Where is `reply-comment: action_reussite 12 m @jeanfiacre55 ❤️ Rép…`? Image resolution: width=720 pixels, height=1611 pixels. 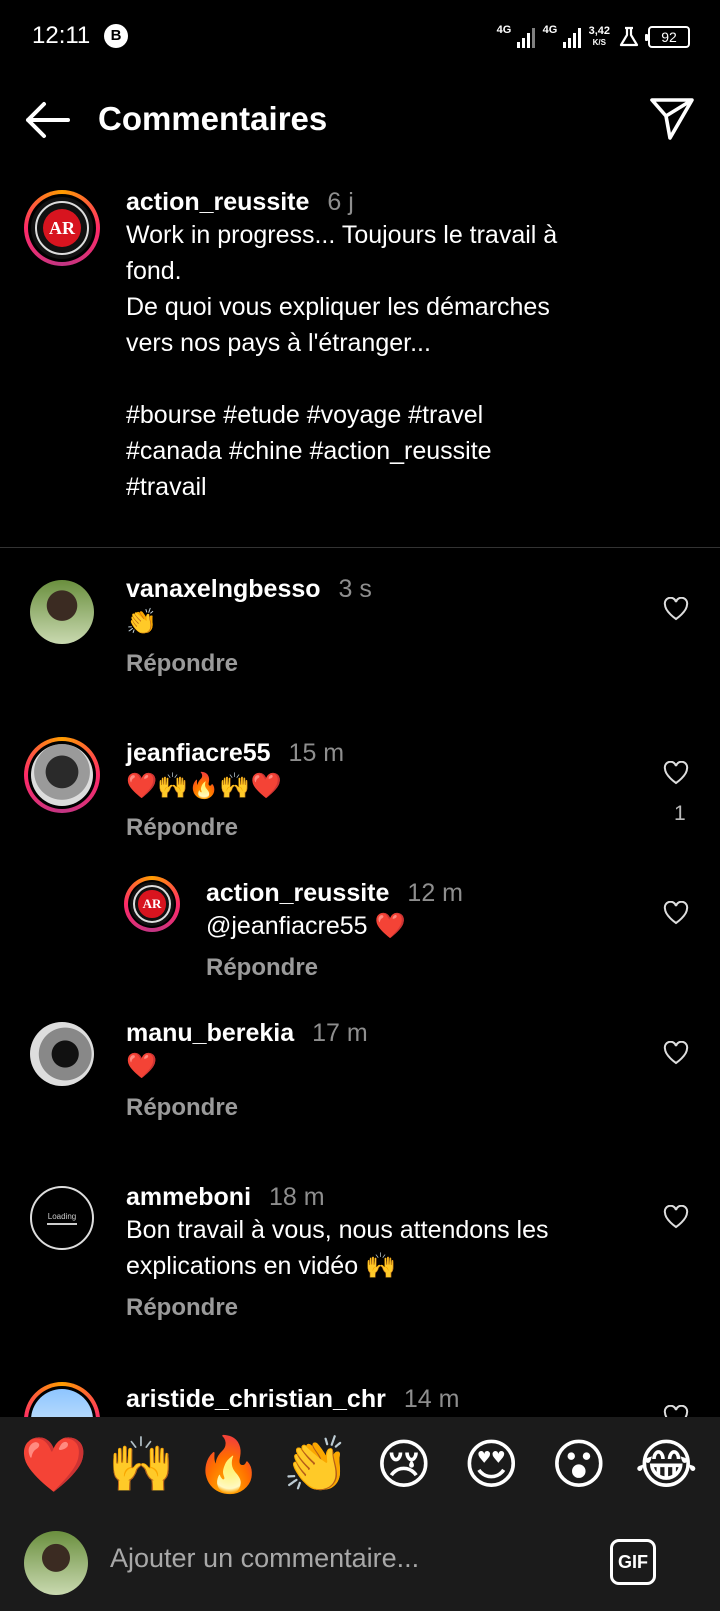 reply-comment: action_reussite 12 m @jeanfiacre55 ❤️ Rép… is located at coordinates (426, 930).